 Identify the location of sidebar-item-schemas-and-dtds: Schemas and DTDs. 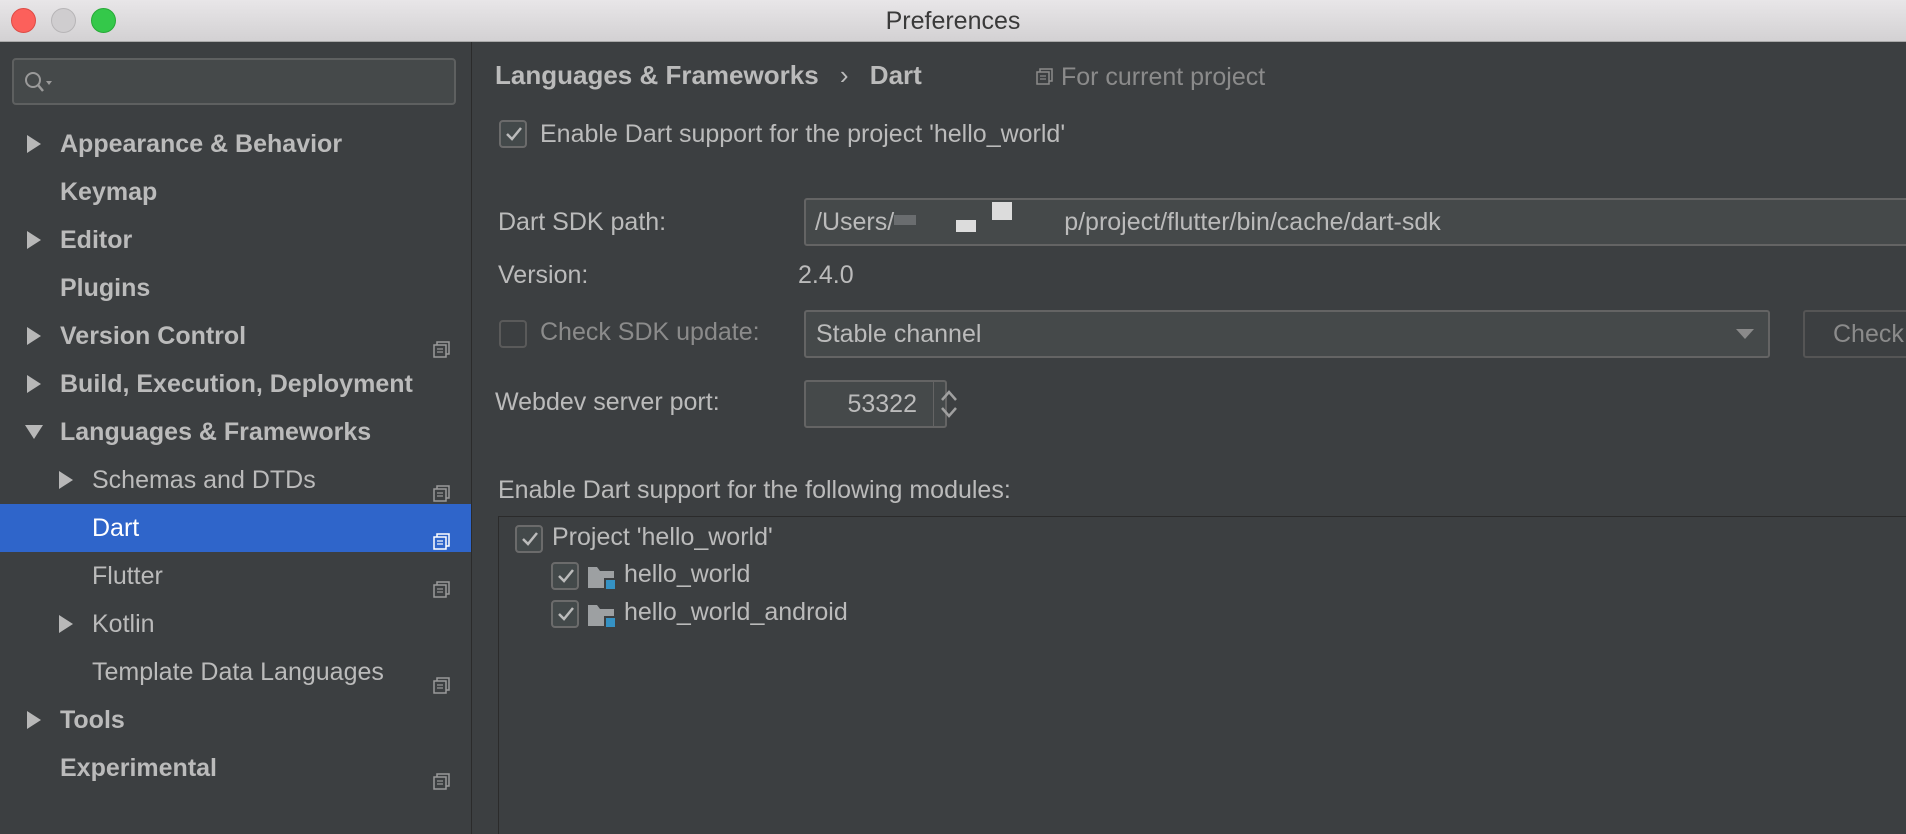
(235, 480).